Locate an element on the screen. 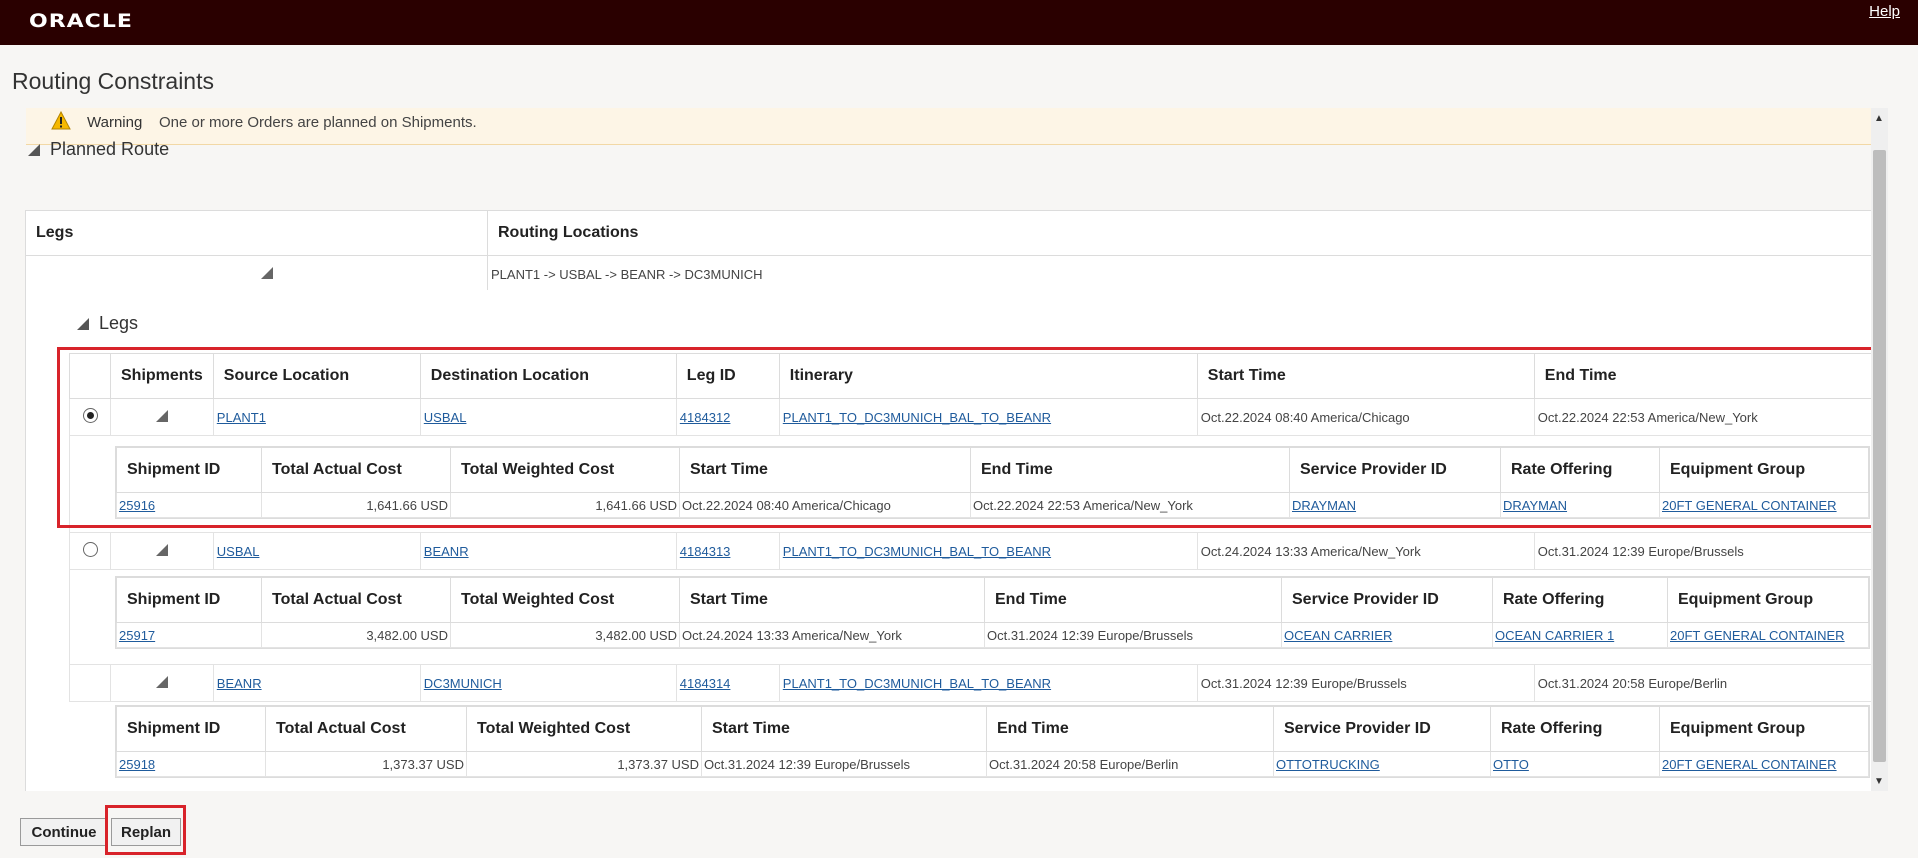 This screenshot has width=1918, height=858. end-time: Oct.31.2024 12:39 Europe/Brussels is located at coordinates (1703, 551).